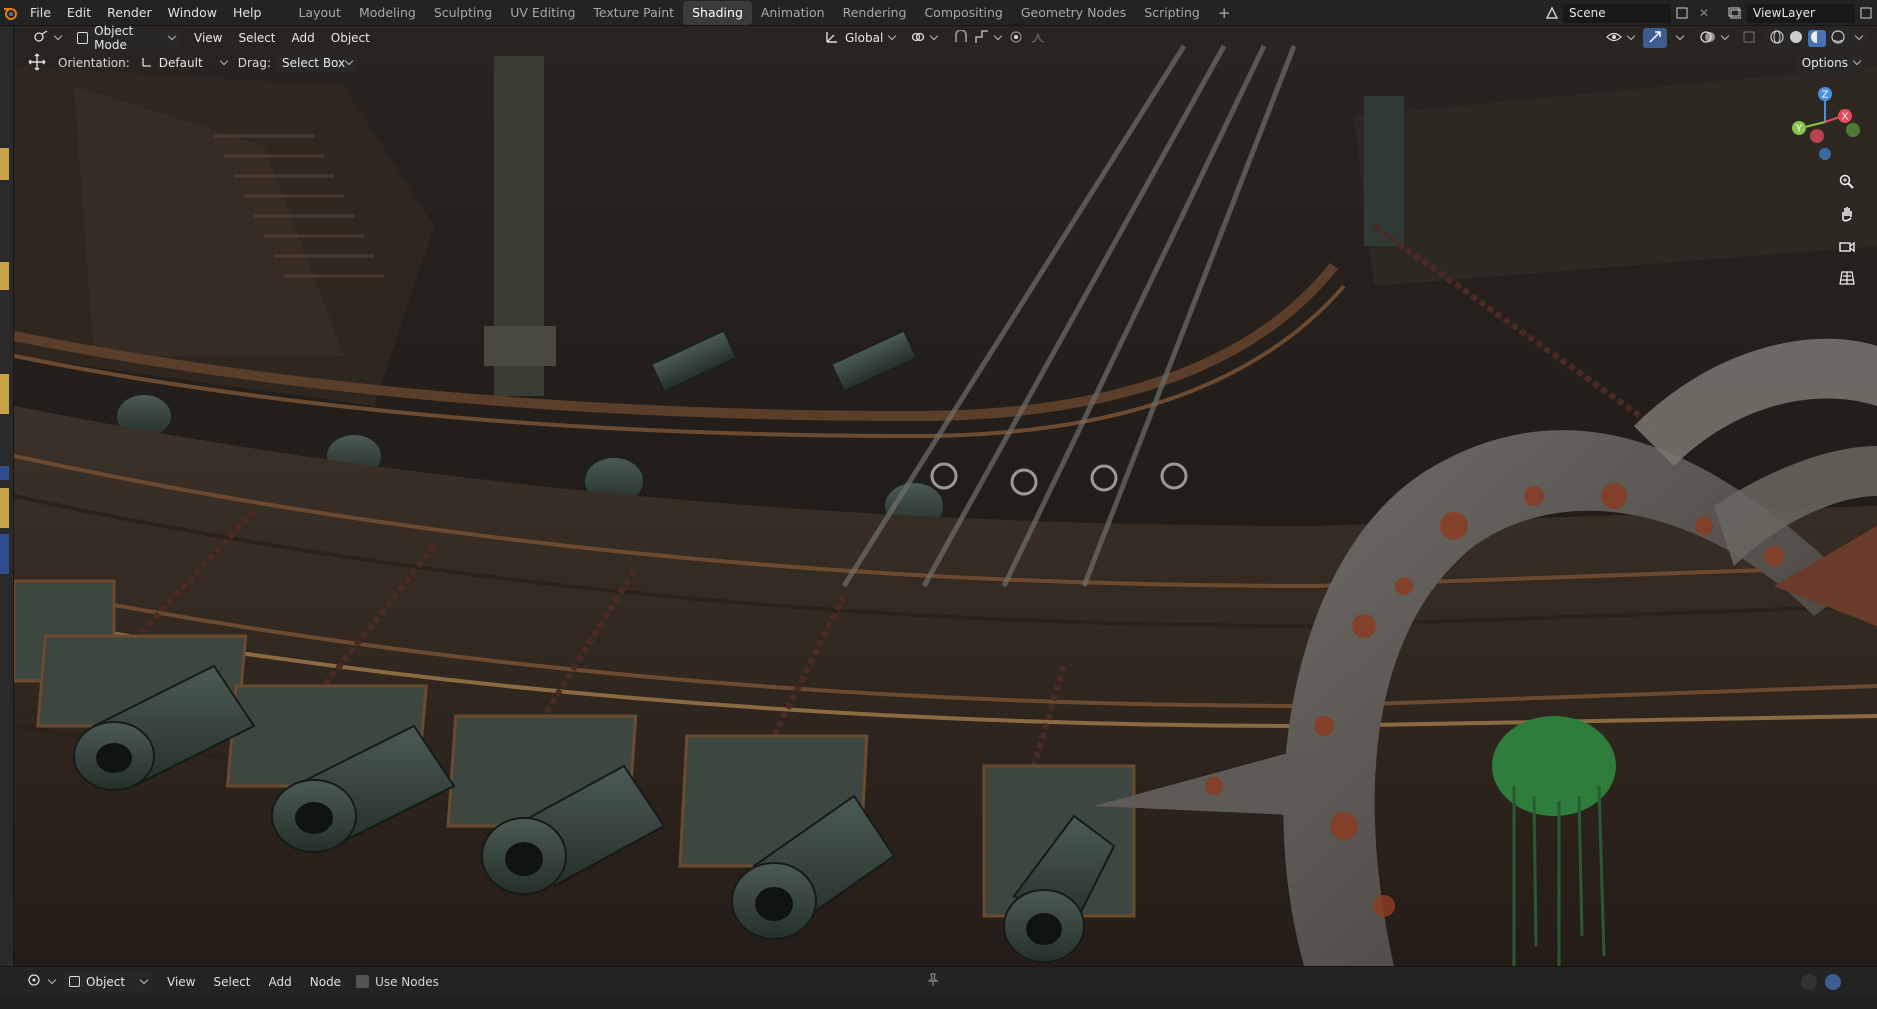 Image resolution: width=1877 pixels, height=1009 pixels. Describe the element at coordinates (1801, 13) in the screenshot. I see `view-layer-field: ViewLayer` at that location.